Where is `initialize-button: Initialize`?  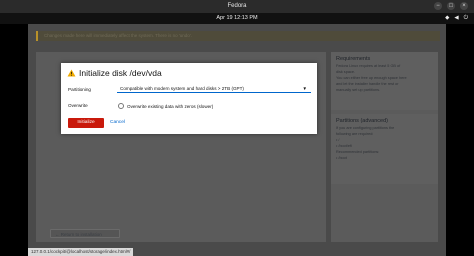
initialize-button: Initialize is located at coordinates (86, 123).